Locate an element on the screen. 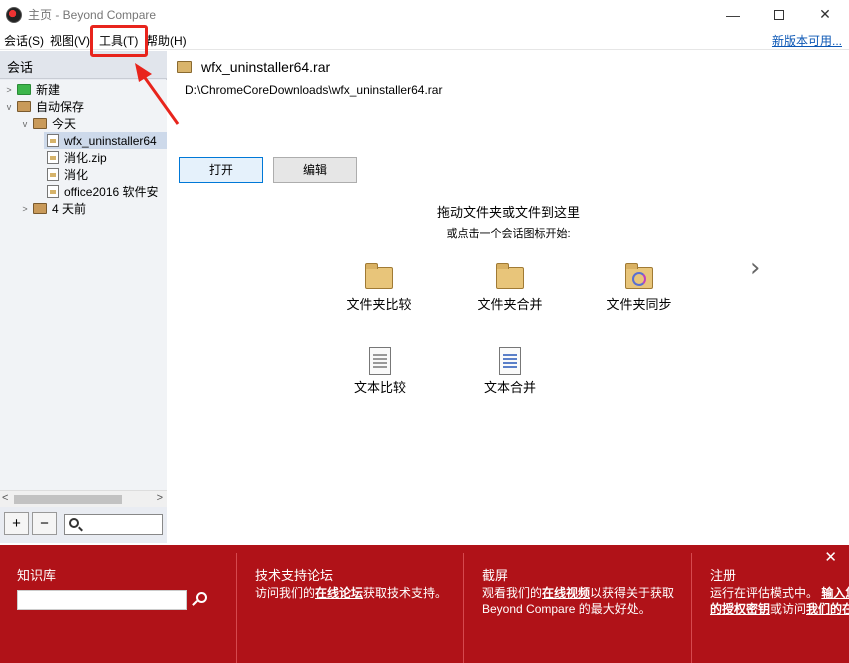 Image resolution: width=849 pixels, height=663 pixels. tree-item-autosave: v 自动保存 is located at coordinates (44, 106).